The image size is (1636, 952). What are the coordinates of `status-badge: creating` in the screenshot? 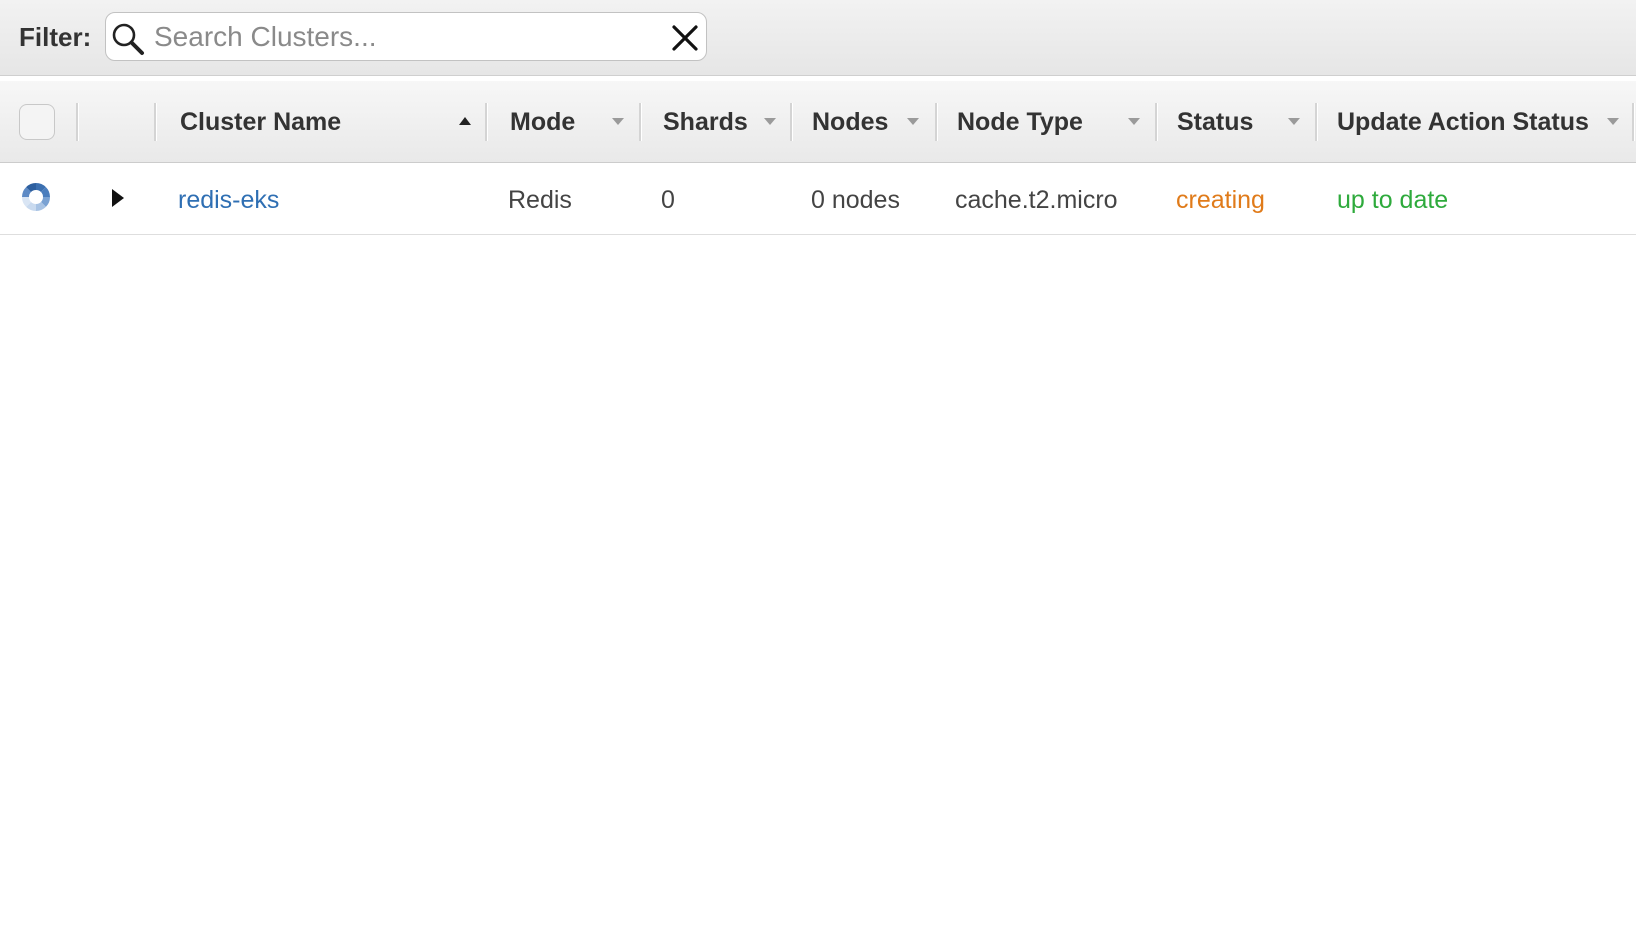 It's located at (1220, 200).